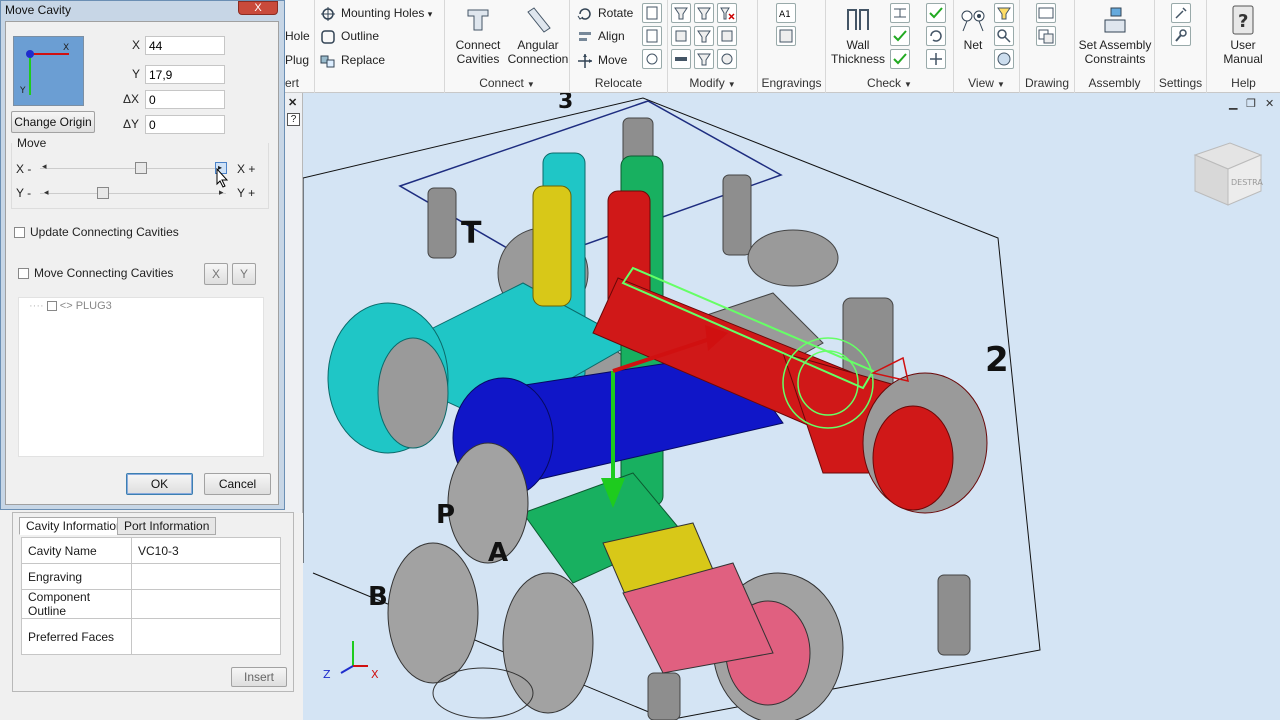  I want to click on move-label: Move, so click(613, 60).